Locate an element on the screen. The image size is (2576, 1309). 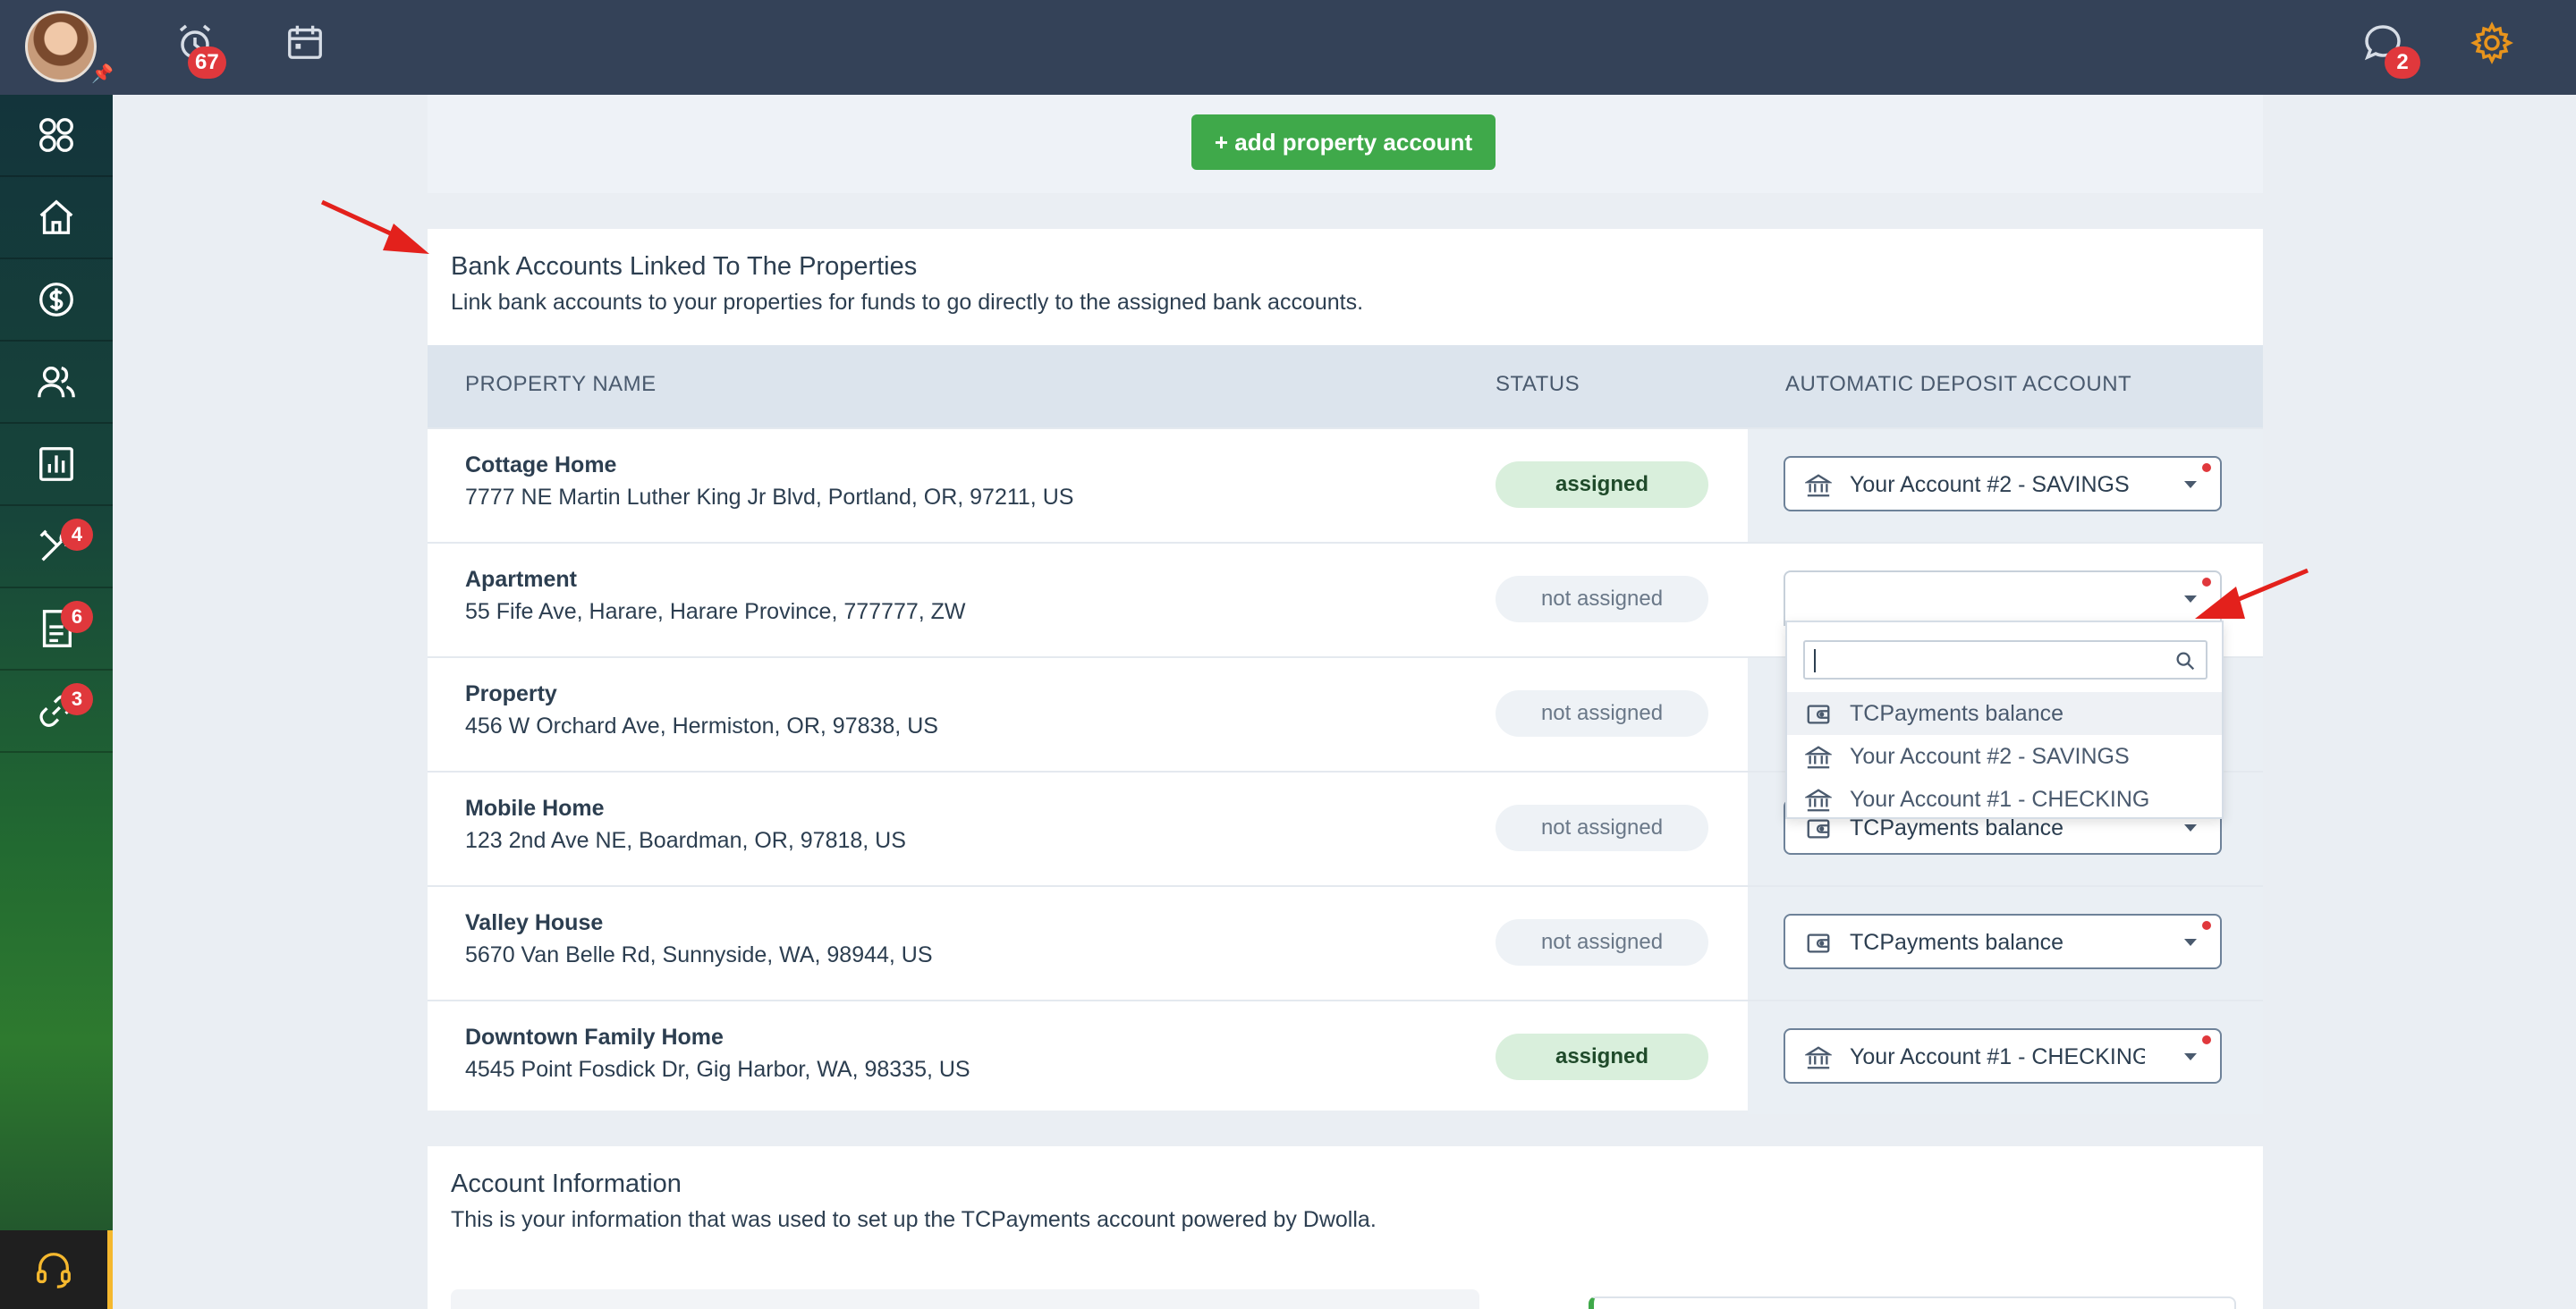
sidebar-item-people is located at coordinates (56, 383).